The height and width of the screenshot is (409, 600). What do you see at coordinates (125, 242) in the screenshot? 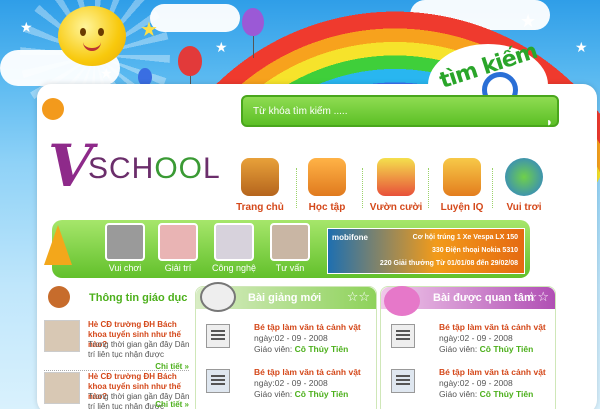
I see `play-thumbnail` at bounding box center [125, 242].